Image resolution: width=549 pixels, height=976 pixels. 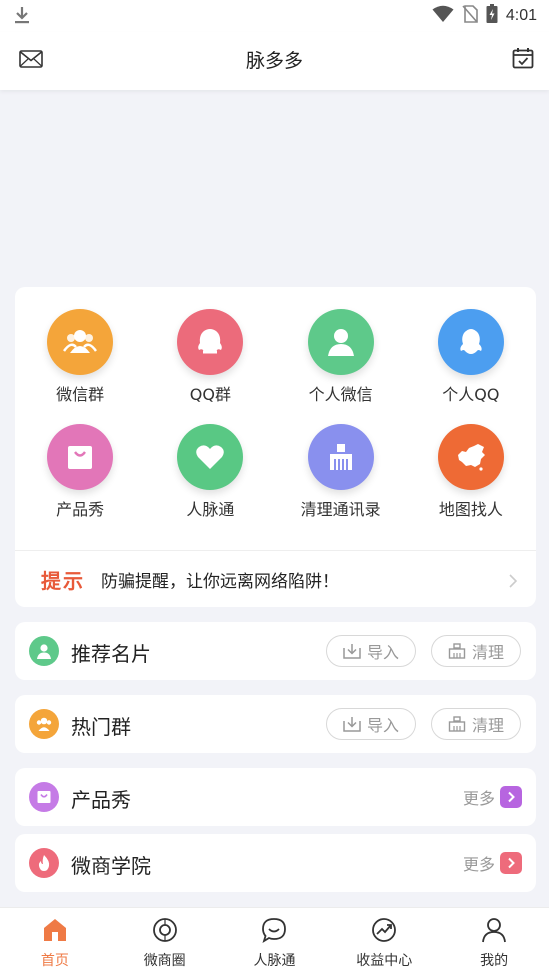 What do you see at coordinates (63, 580) in the screenshot?
I see `tip-tag: 提示` at bounding box center [63, 580].